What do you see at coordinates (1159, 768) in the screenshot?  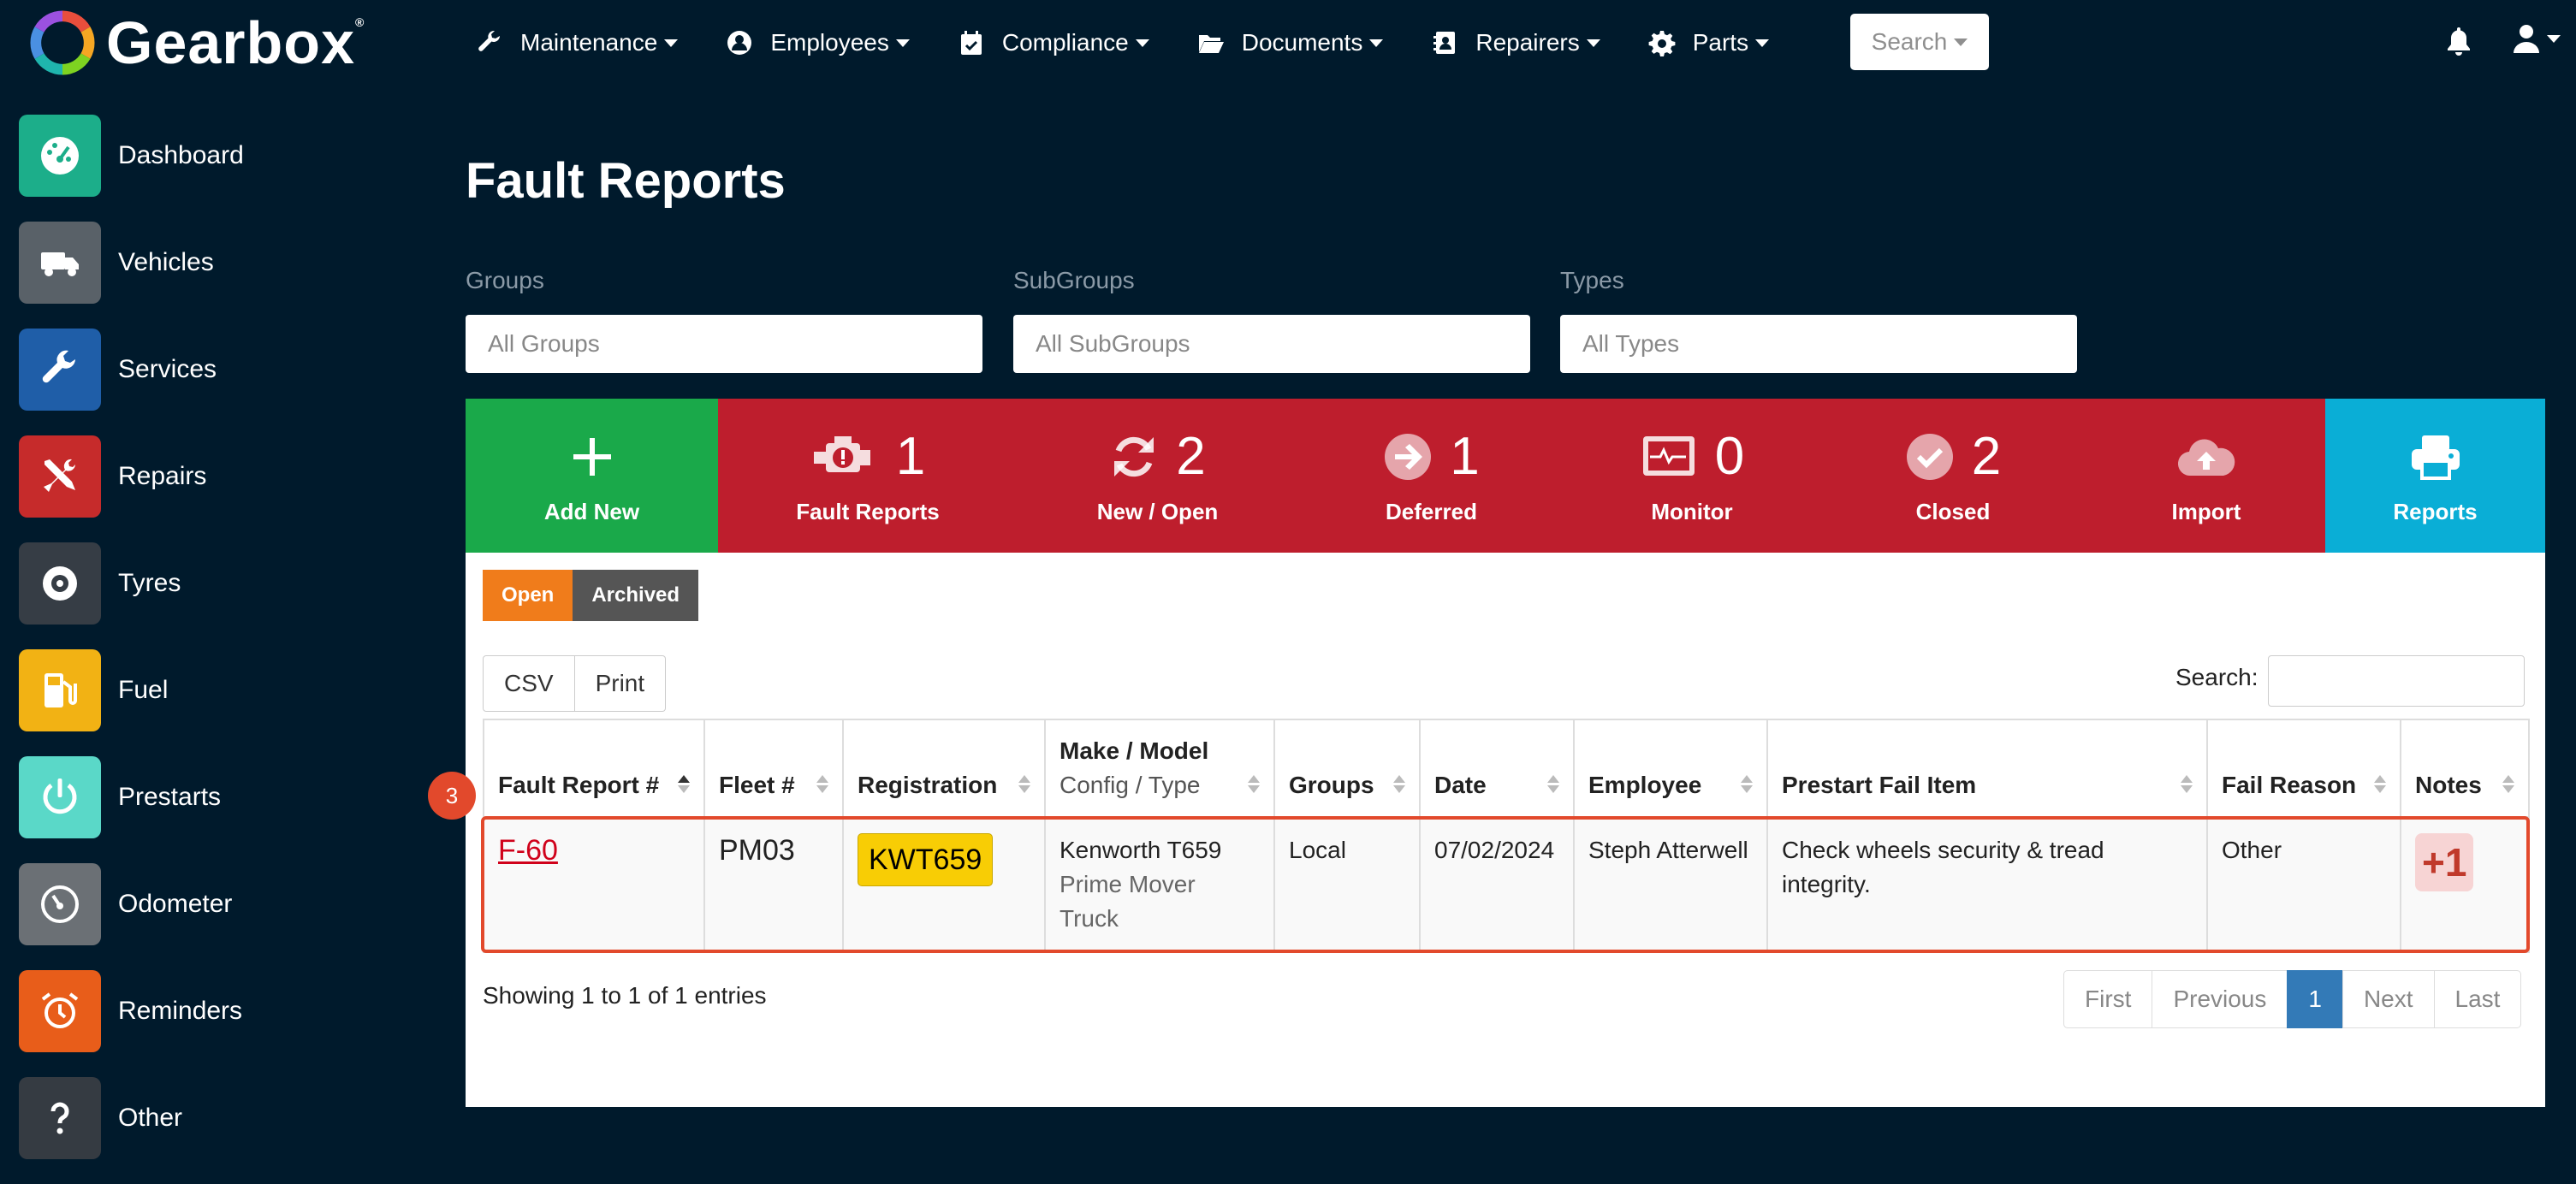 I see `col-make-model: Make / Model Config / Type` at bounding box center [1159, 768].